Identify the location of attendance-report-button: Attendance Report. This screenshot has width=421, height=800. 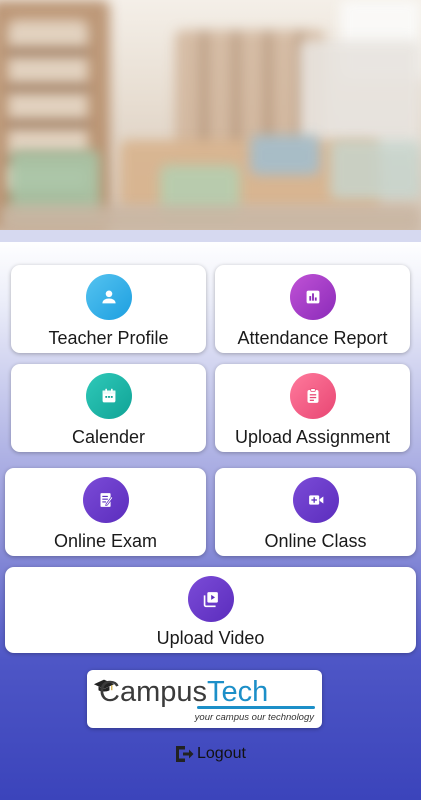
(312, 309).